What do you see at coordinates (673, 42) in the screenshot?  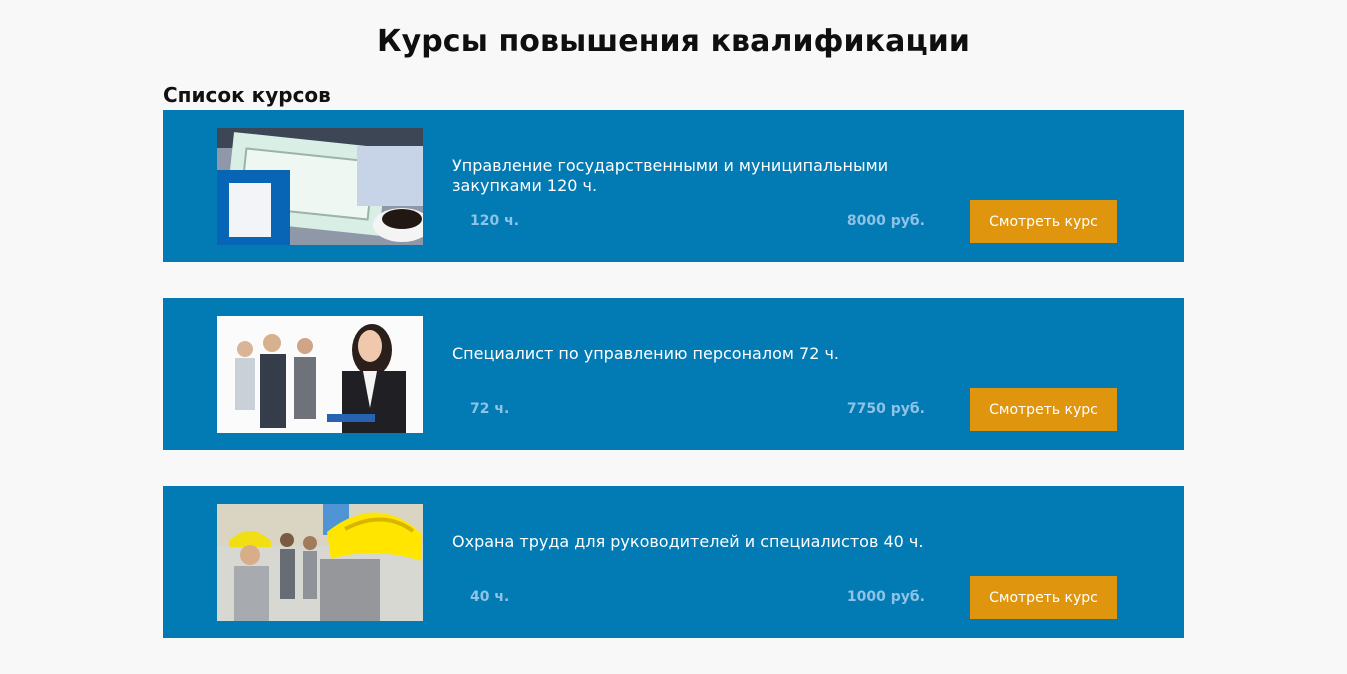 I see `page-title: Курсы повышения квалификации` at bounding box center [673, 42].